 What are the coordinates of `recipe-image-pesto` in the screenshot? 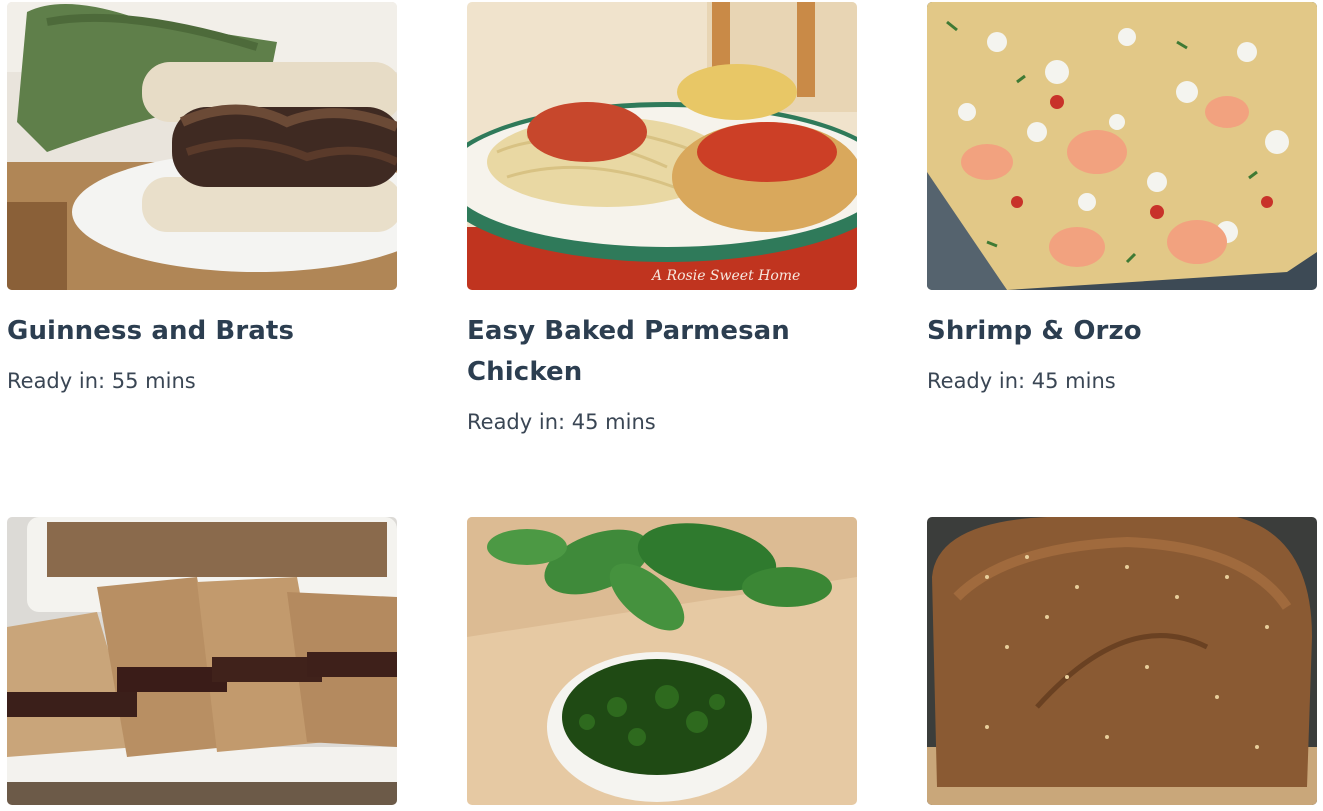 It's located at (662, 661).